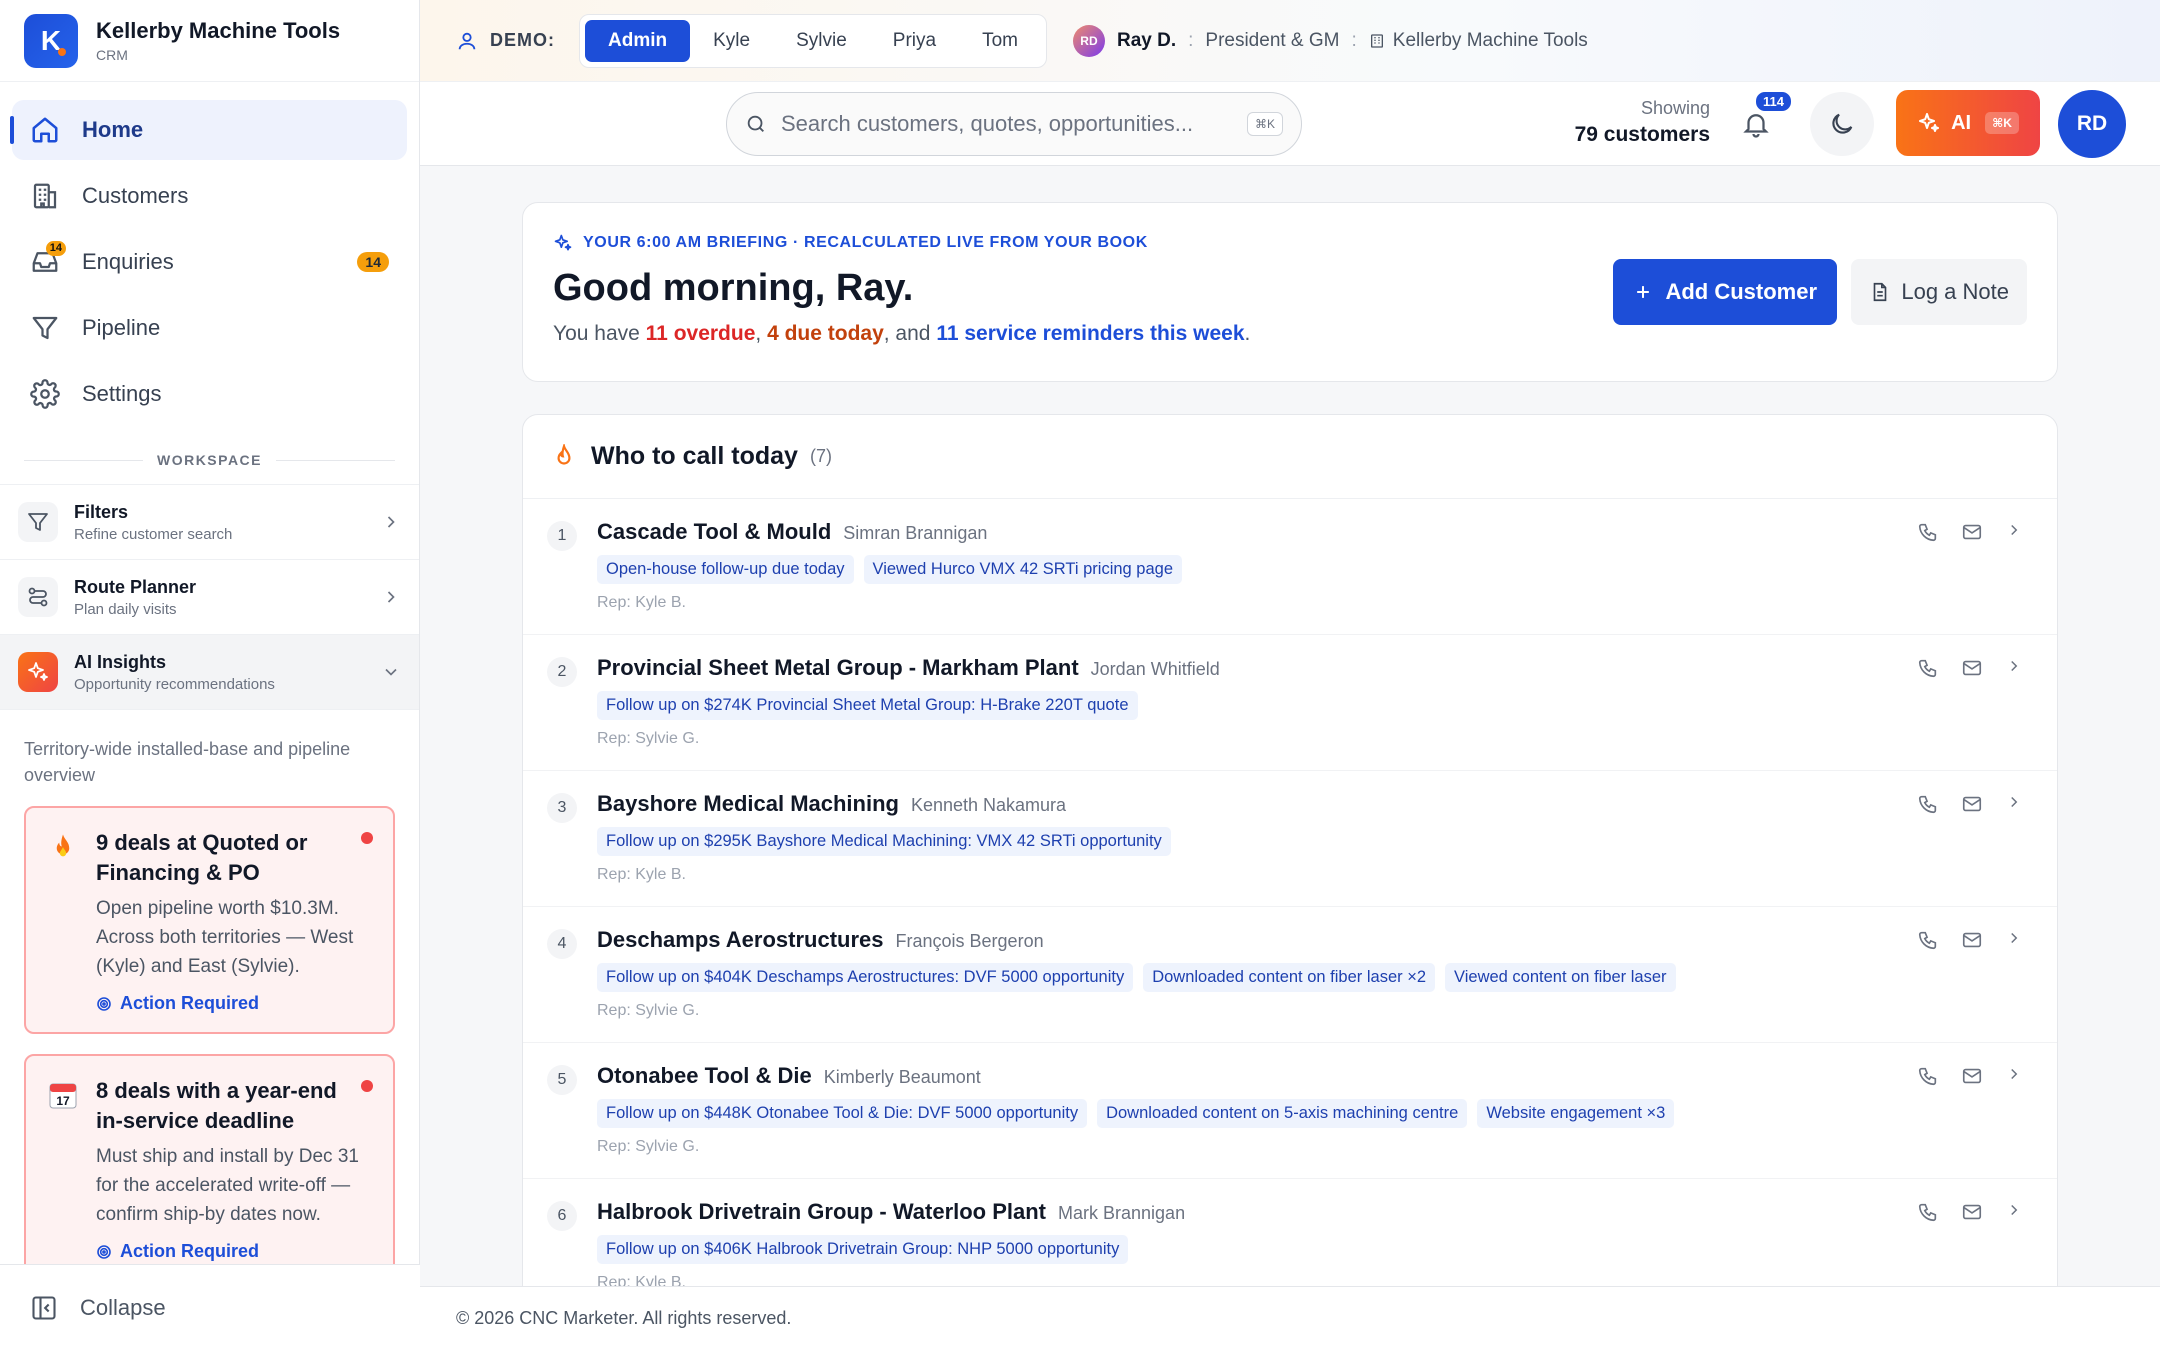 The height and width of the screenshot is (1350, 2160). I want to click on user-avatar-button: RD, so click(2092, 124).